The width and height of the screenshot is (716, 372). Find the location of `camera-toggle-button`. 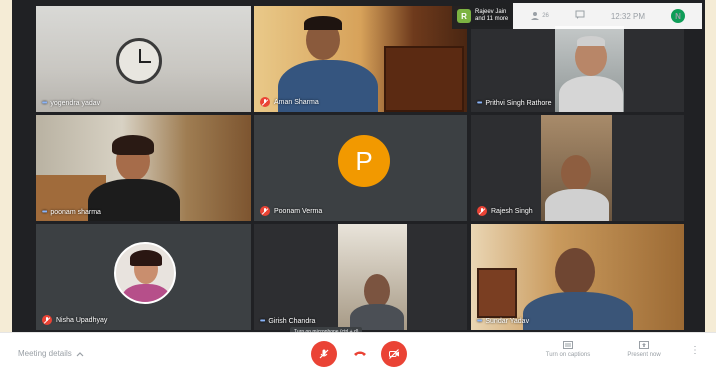

camera-toggle-button is located at coordinates (394, 354).